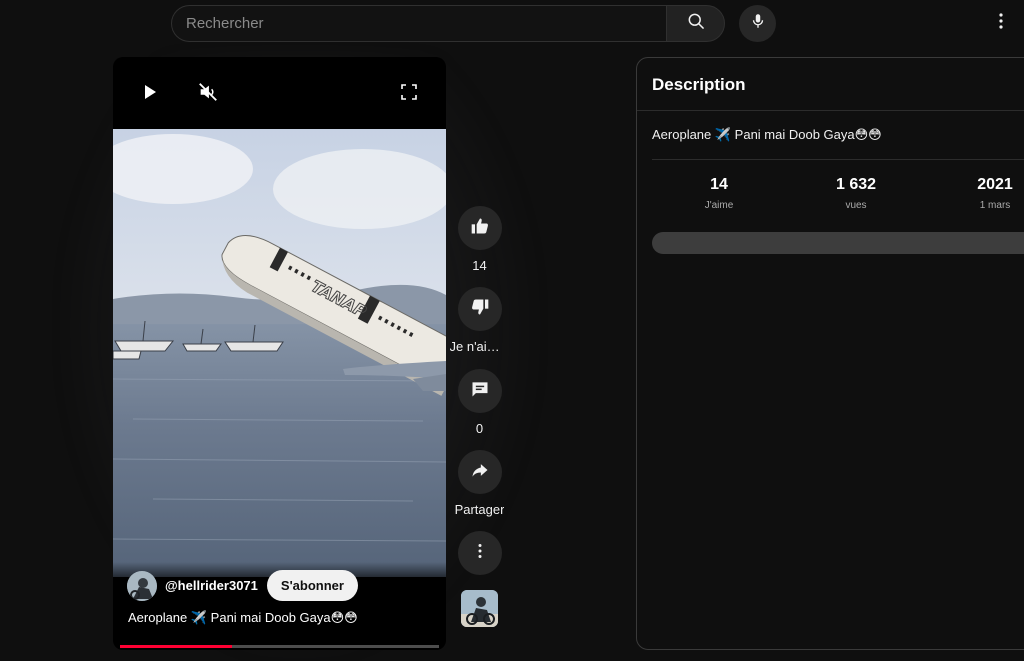 The image size is (1024, 661). I want to click on description-placeholder-bar, so click(838, 243).